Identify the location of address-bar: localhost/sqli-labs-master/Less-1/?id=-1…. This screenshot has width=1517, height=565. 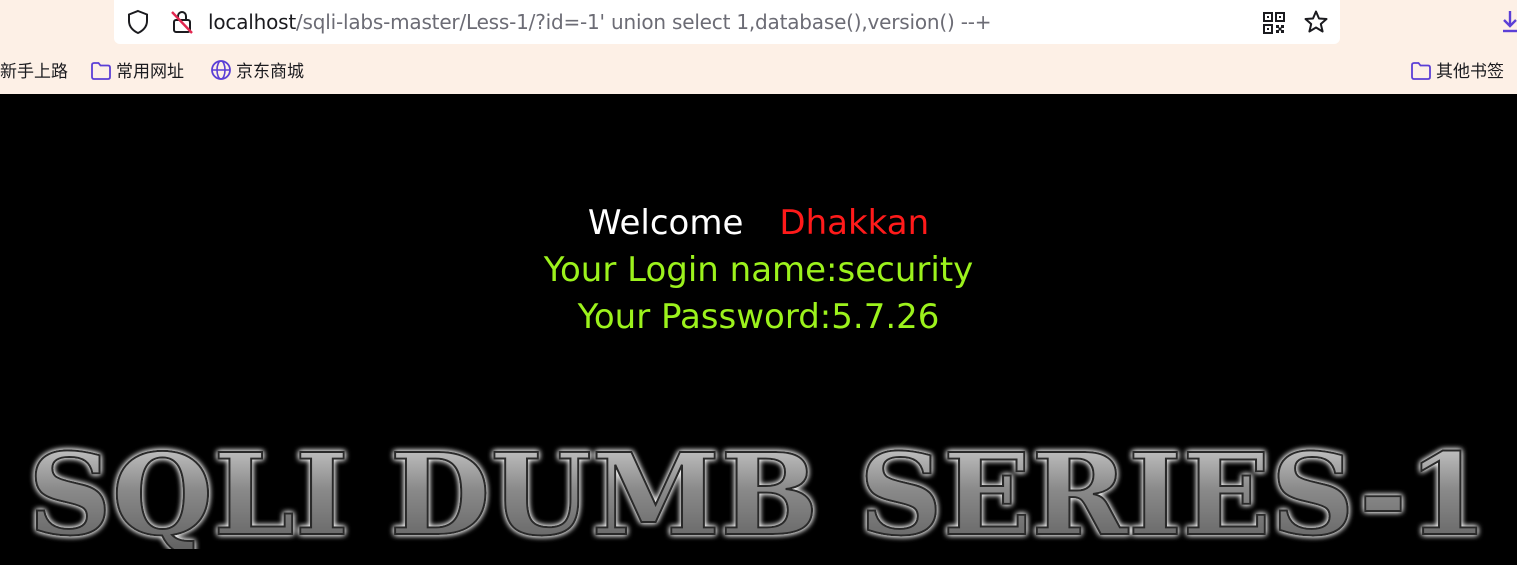
(727, 22).